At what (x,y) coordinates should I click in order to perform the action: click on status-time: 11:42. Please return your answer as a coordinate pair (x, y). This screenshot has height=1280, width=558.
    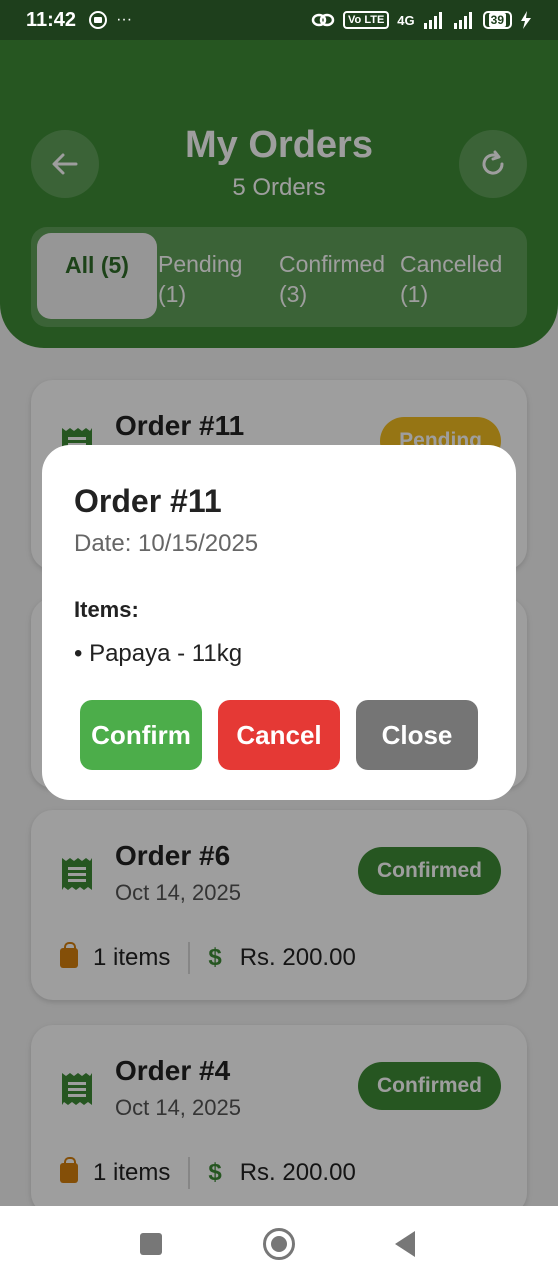
    Looking at the image, I should click on (51, 19).